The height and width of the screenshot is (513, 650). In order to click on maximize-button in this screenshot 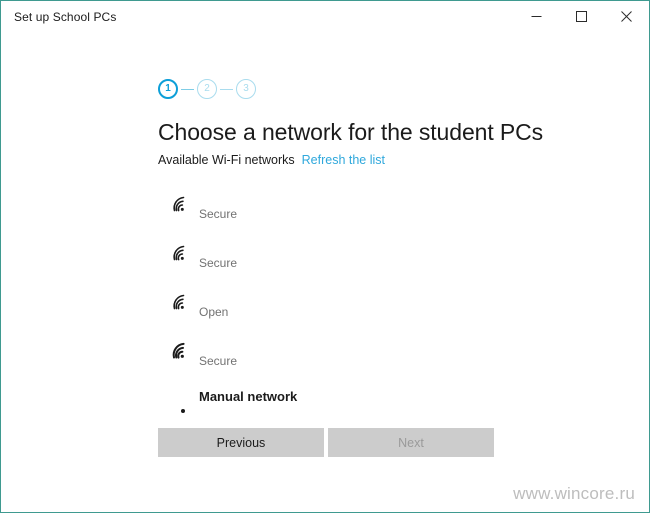, I will do `click(581, 16)`.